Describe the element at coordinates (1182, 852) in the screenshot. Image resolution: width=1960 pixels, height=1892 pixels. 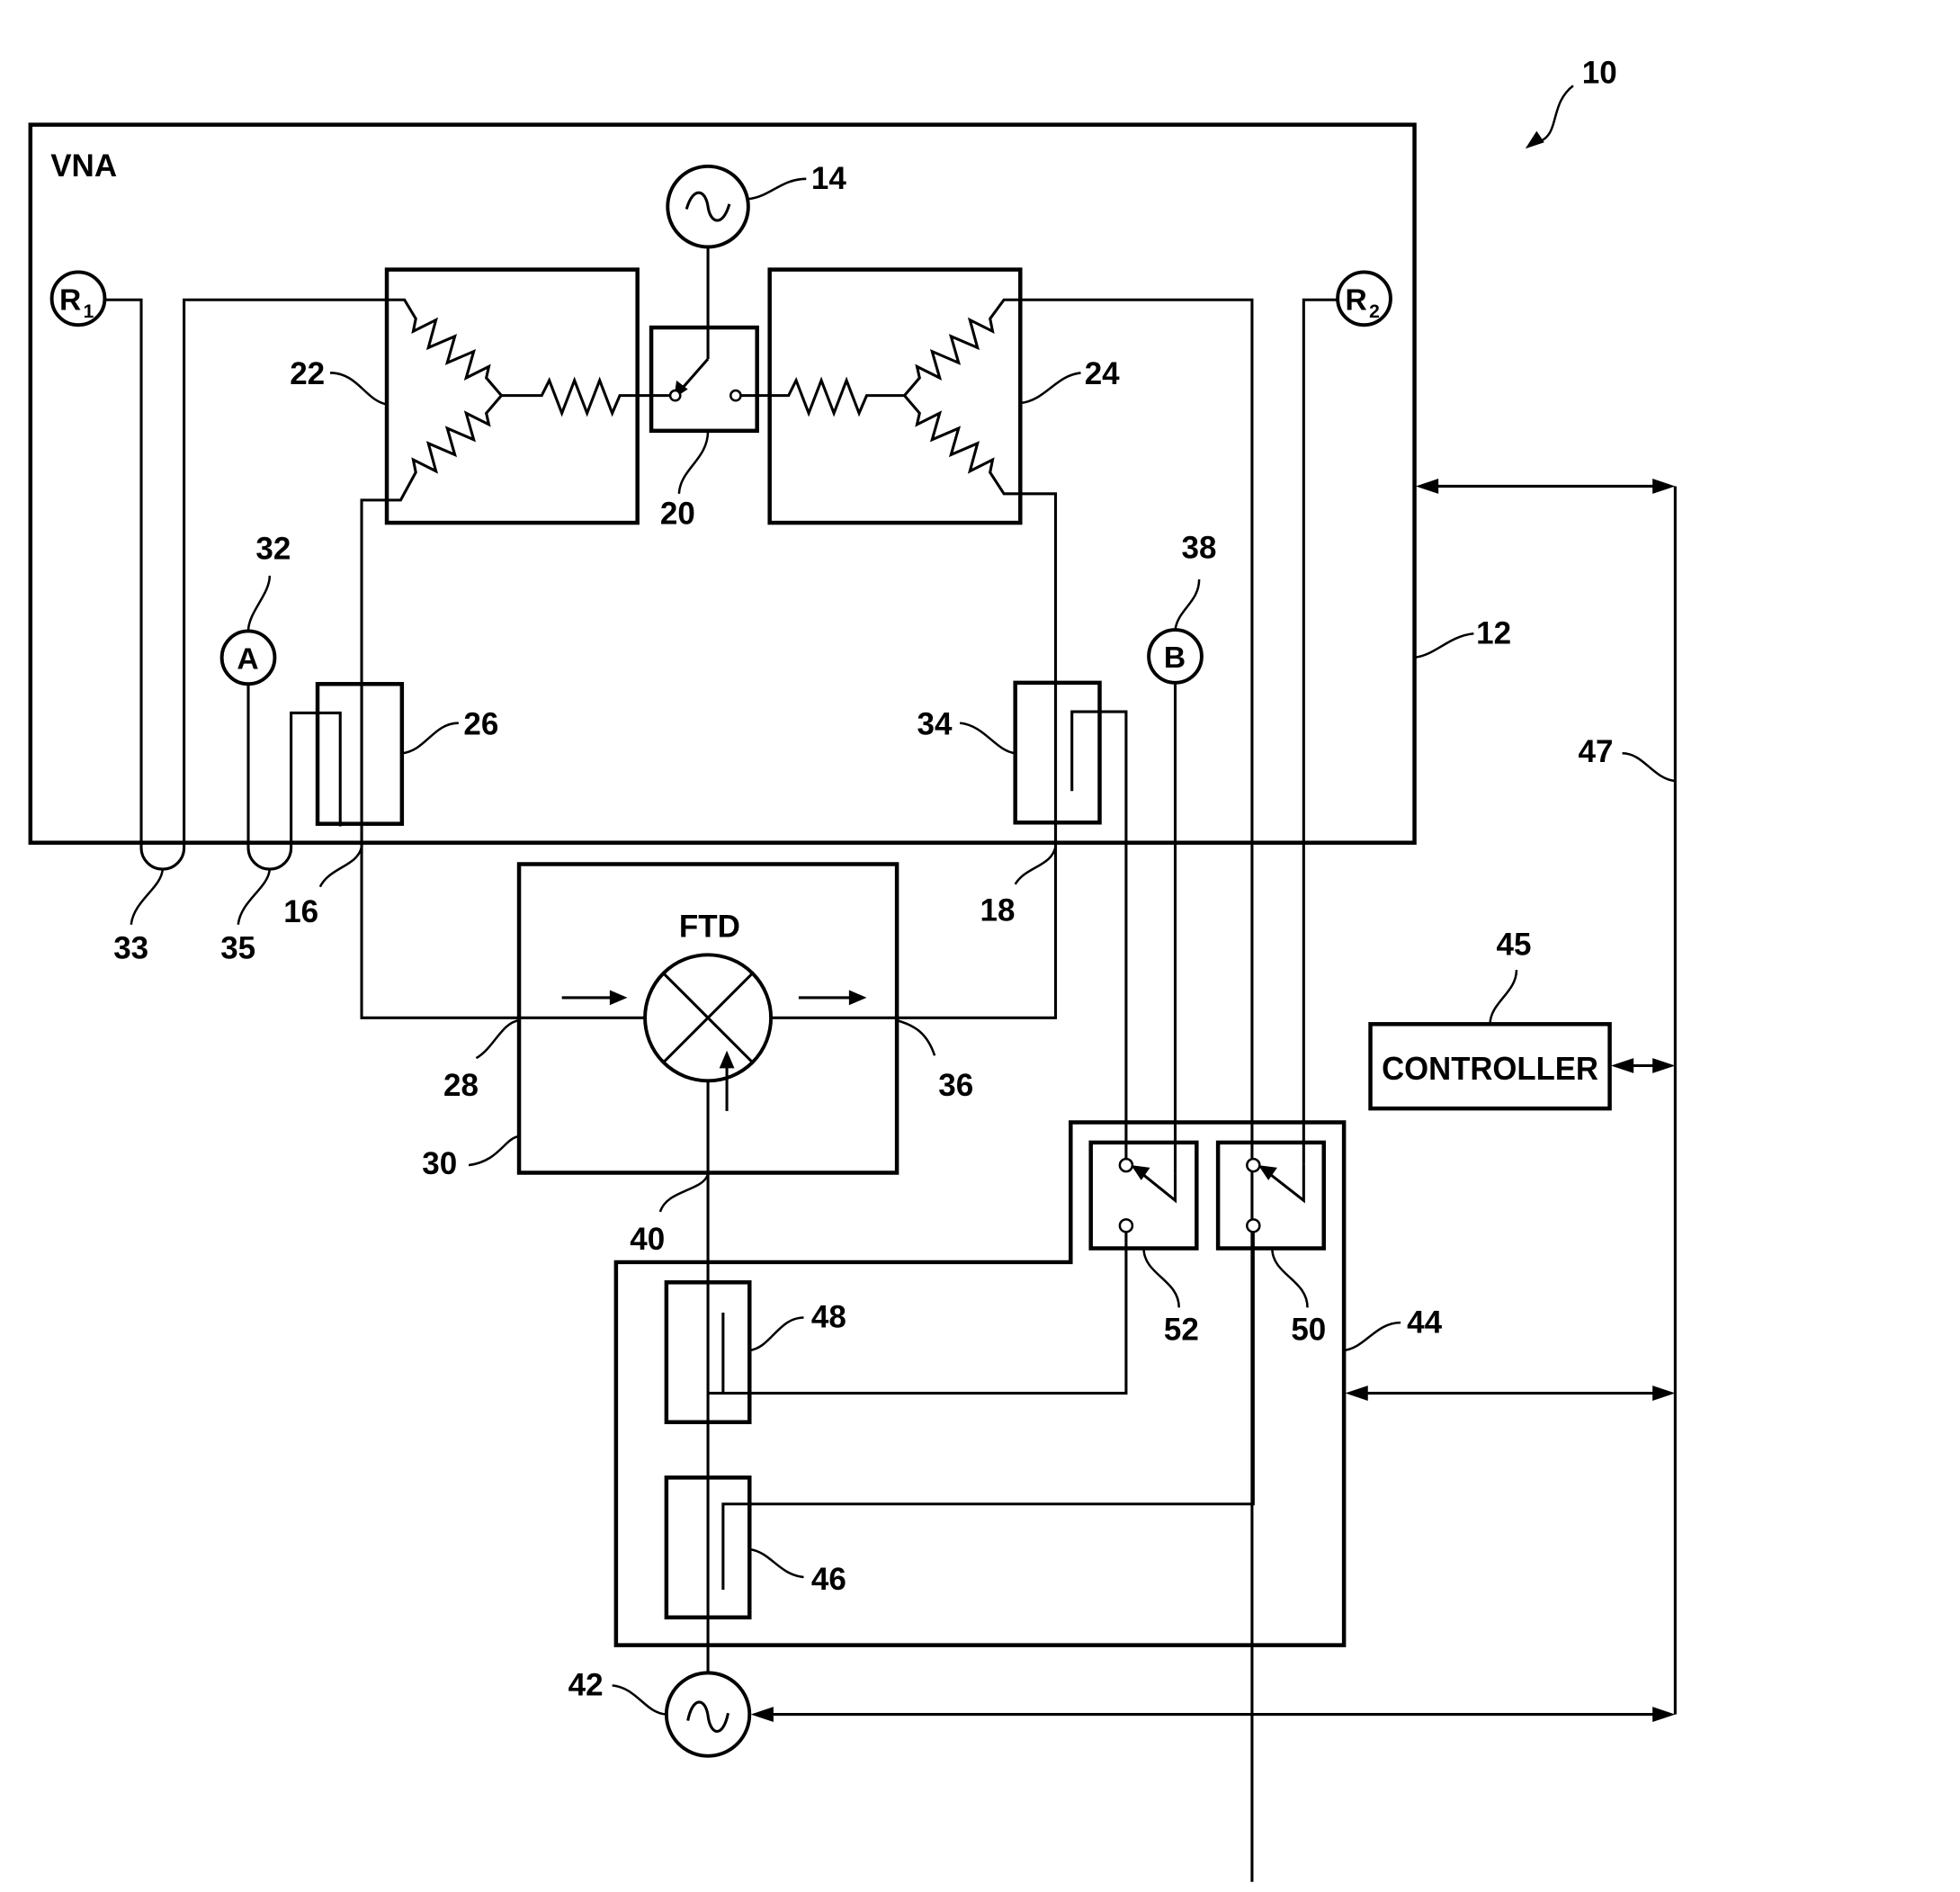
I see `receiver-b: B 38` at that location.